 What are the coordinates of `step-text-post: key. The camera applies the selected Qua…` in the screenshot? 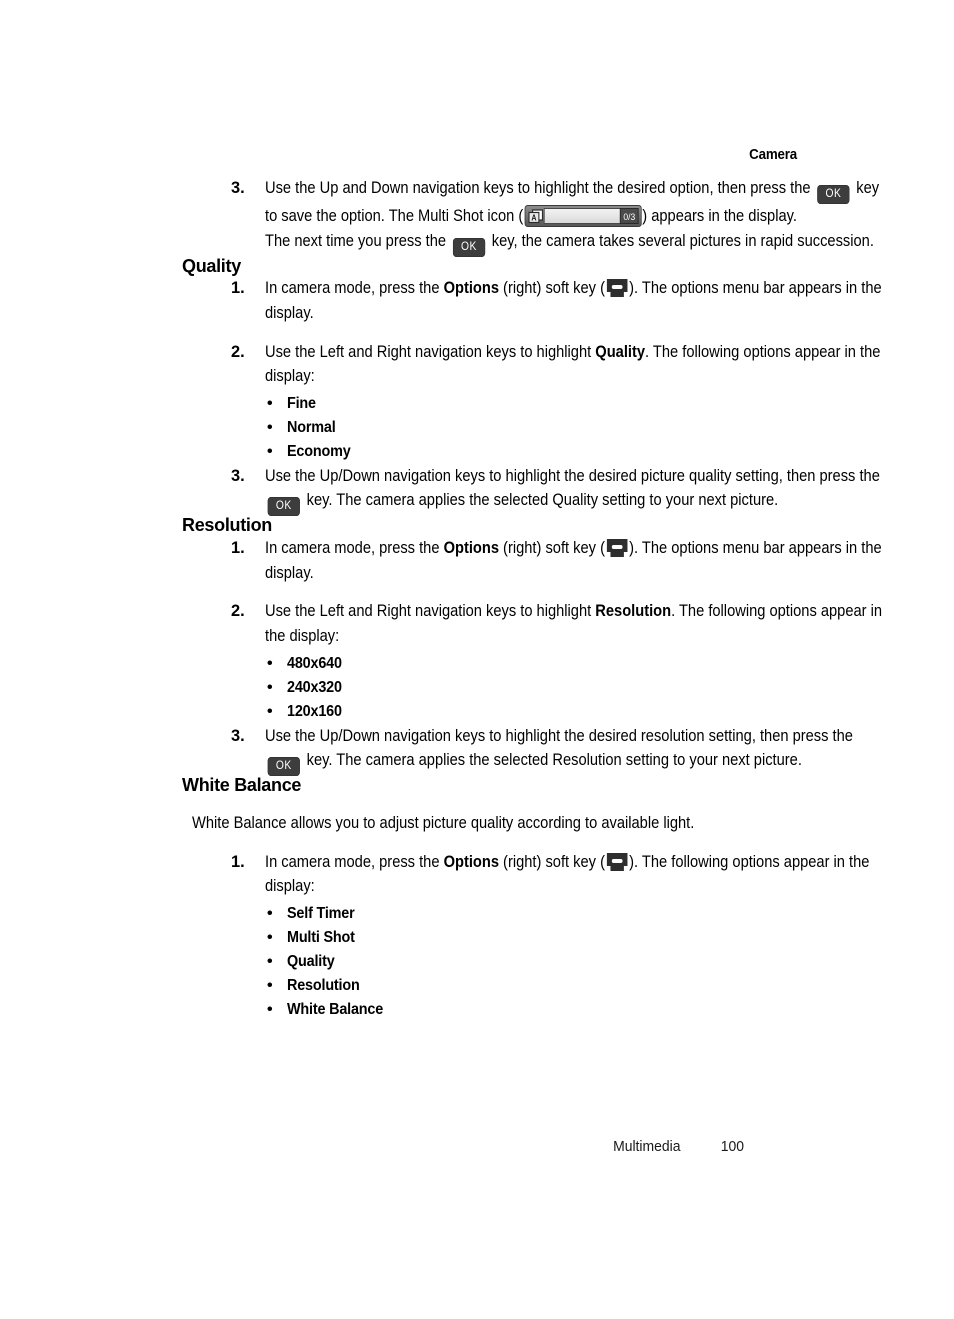 It's located at (540, 500).